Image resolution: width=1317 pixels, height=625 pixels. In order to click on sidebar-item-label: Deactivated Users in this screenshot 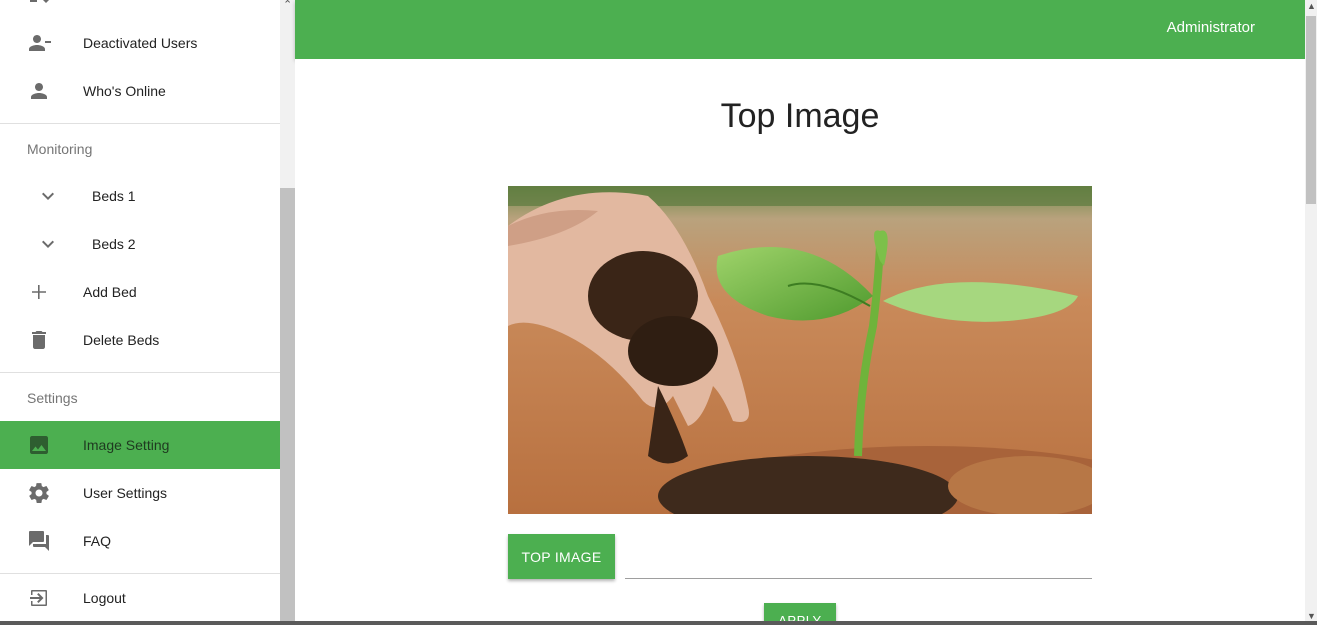, I will do `click(140, 43)`.